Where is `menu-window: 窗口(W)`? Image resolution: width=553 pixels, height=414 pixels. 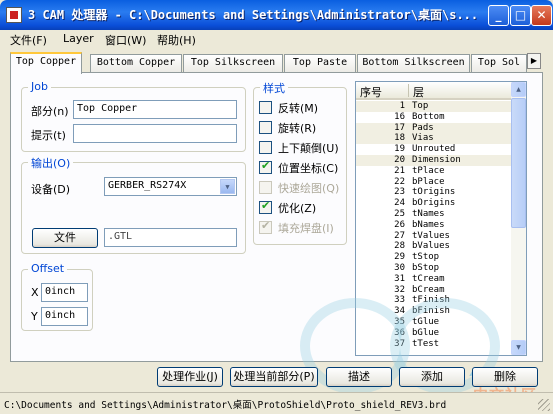 menu-window: 窗口(W) is located at coordinates (125, 40).